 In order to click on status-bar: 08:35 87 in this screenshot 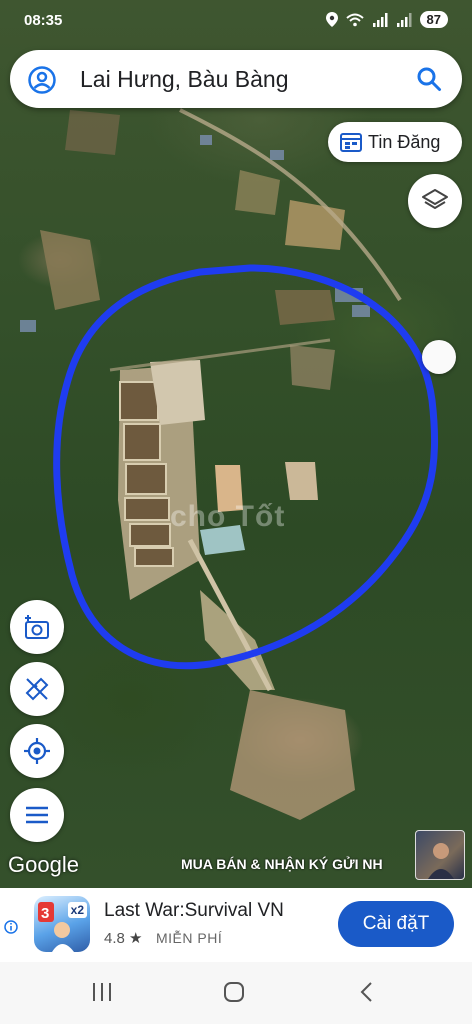, I will do `click(236, 21)`.